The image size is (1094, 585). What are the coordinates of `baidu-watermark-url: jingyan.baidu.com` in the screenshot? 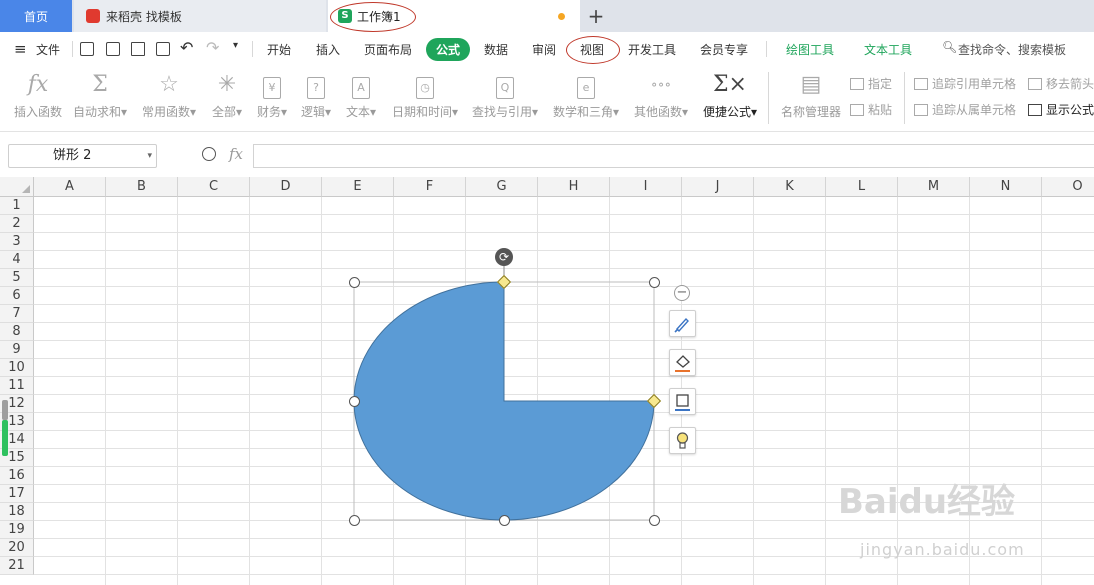 It's located at (942, 549).